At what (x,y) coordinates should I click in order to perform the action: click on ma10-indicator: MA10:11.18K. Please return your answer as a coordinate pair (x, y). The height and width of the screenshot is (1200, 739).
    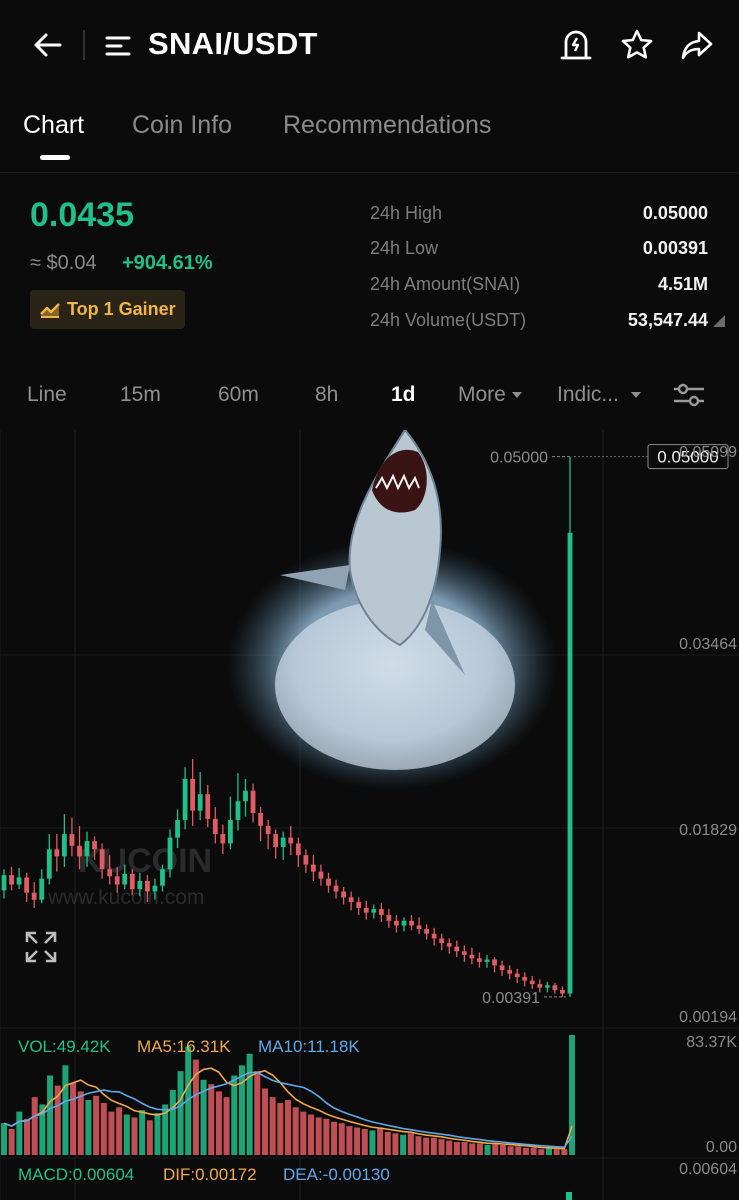
    Looking at the image, I should click on (309, 1046).